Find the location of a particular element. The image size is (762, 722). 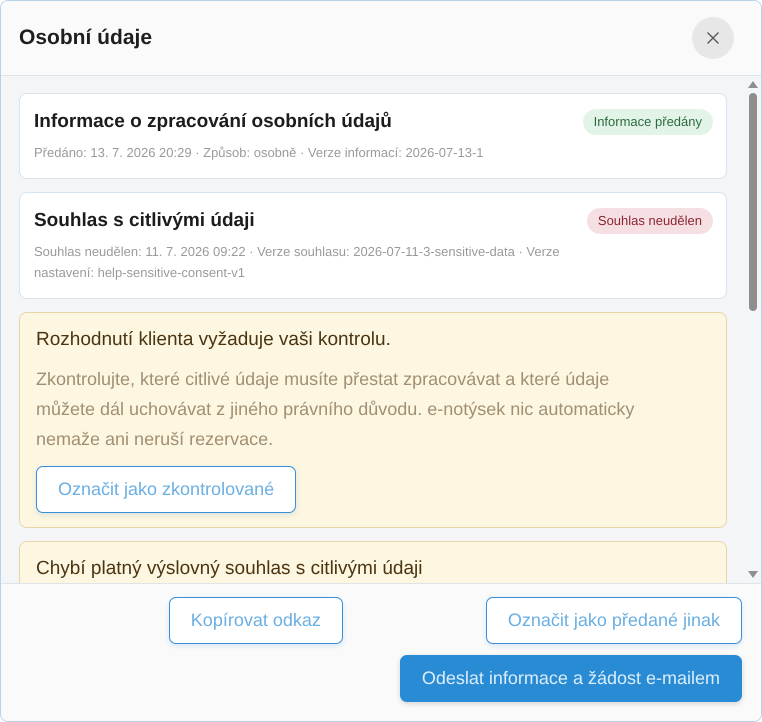

card-title: Souhlas s citlivými údaji is located at coordinates (145, 221).